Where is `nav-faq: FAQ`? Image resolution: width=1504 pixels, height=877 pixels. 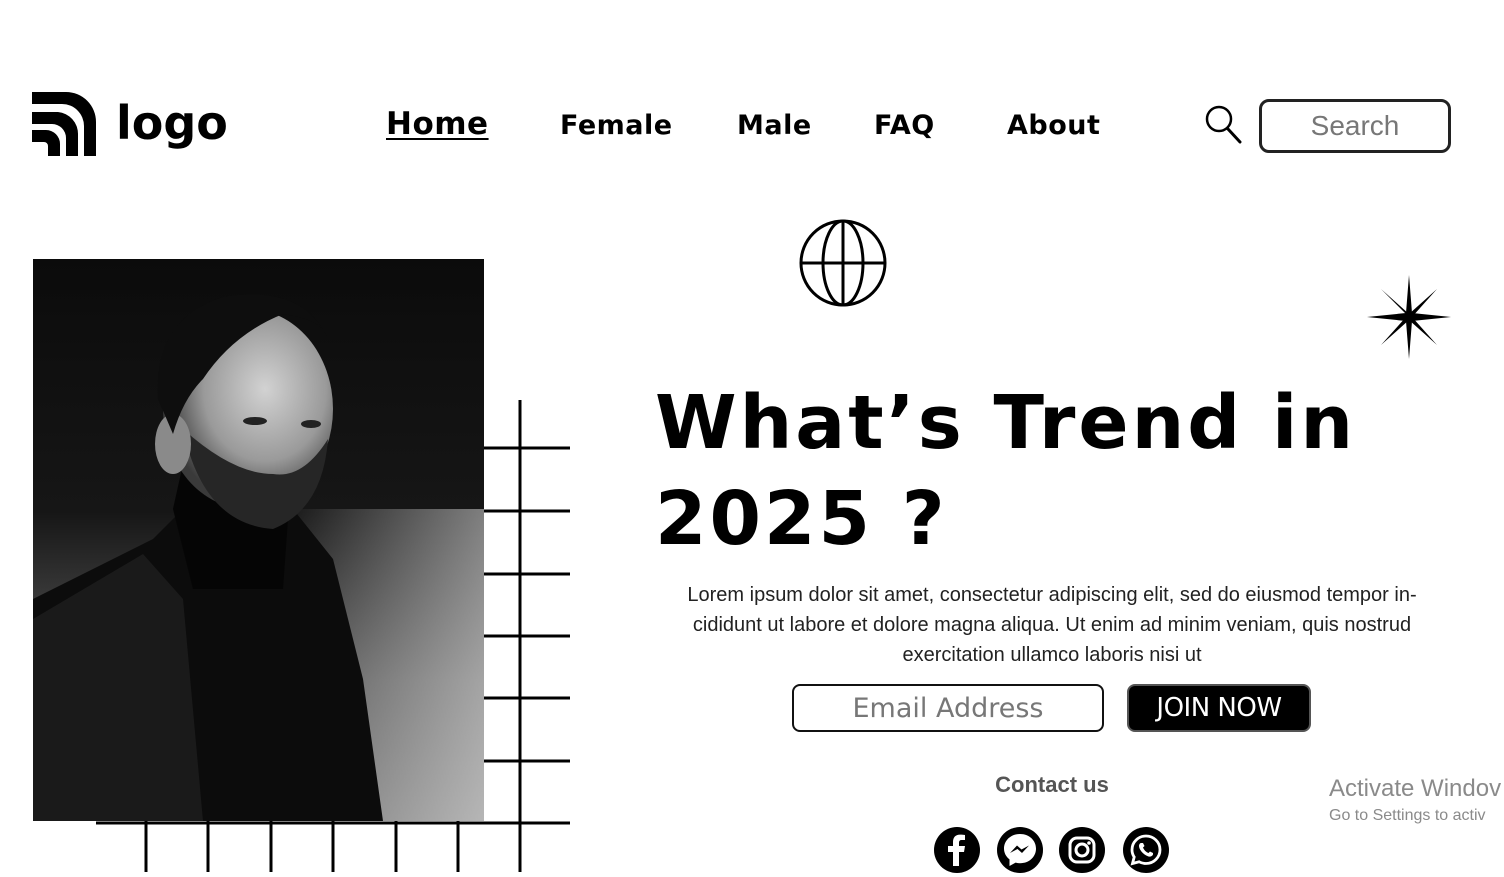
nav-faq: FAQ is located at coordinates (904, 126).